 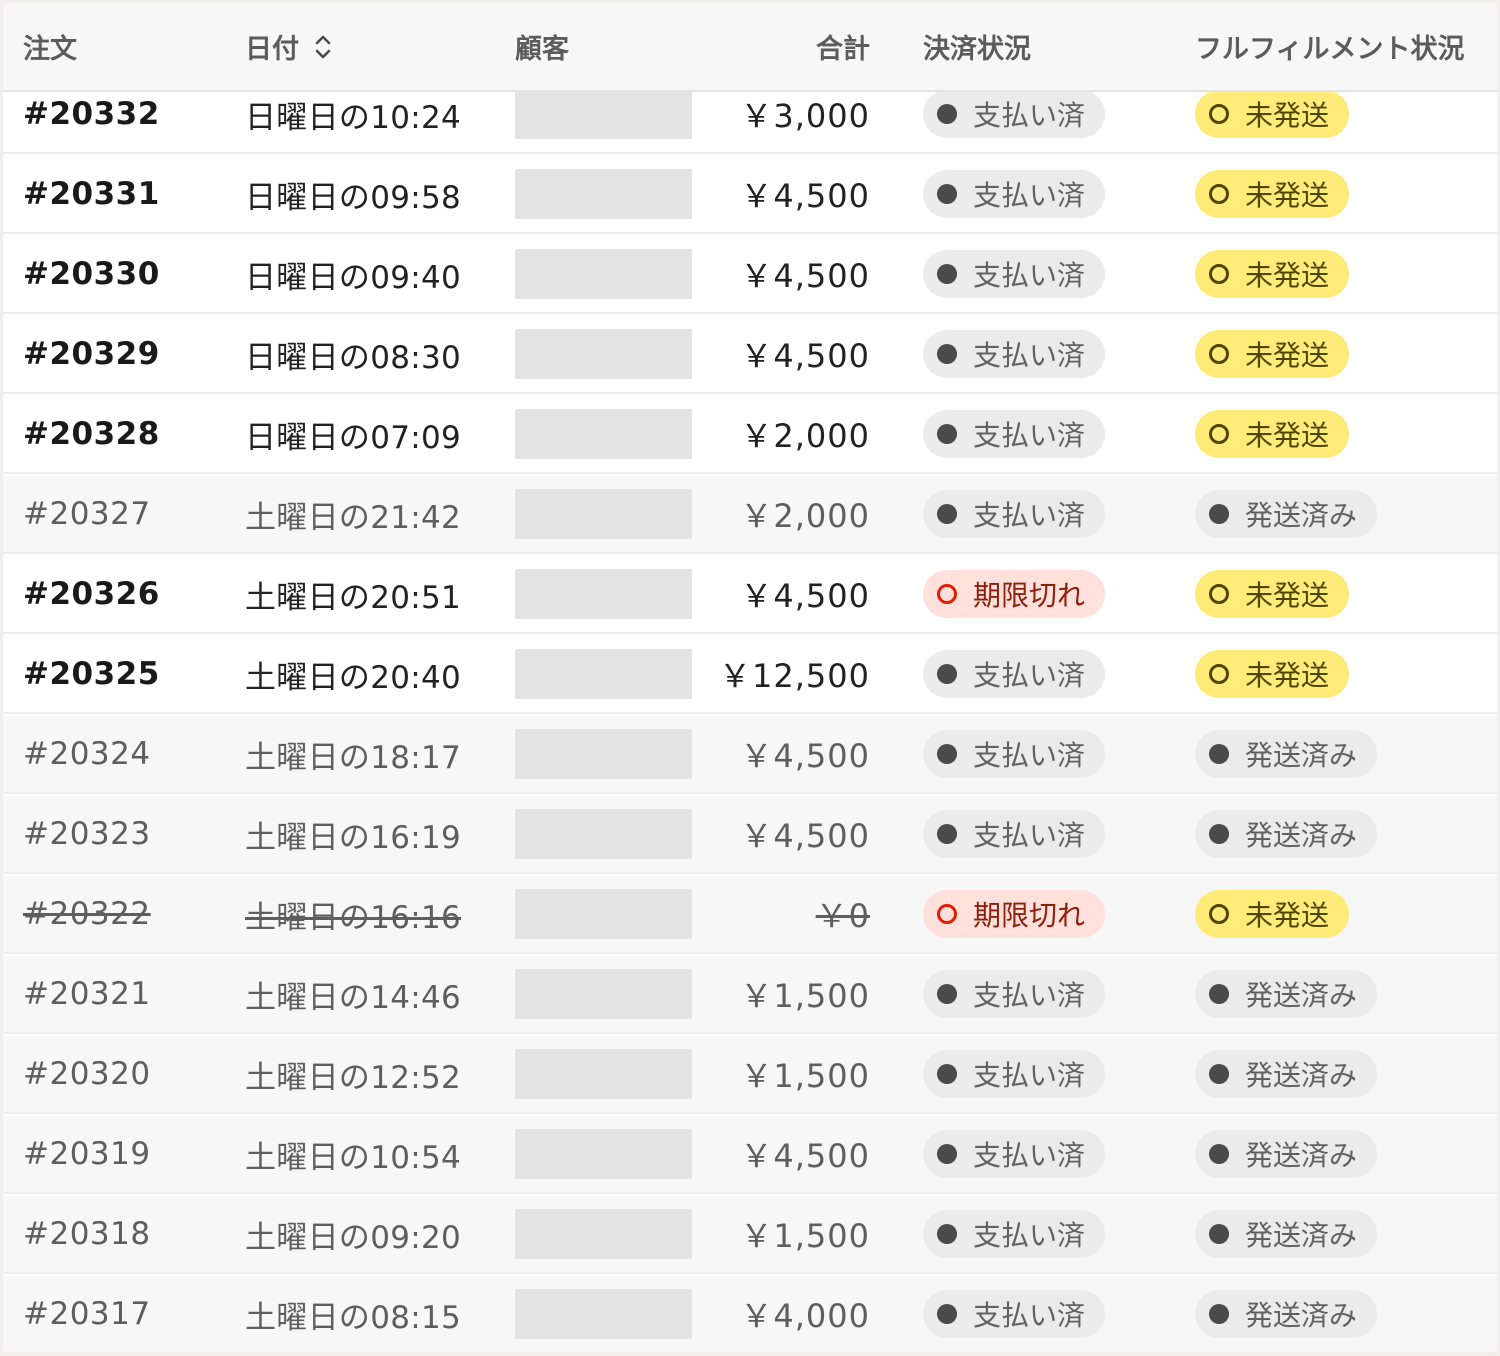 I want to click on order-number-cell: #20329, so click(x=91, y=354).